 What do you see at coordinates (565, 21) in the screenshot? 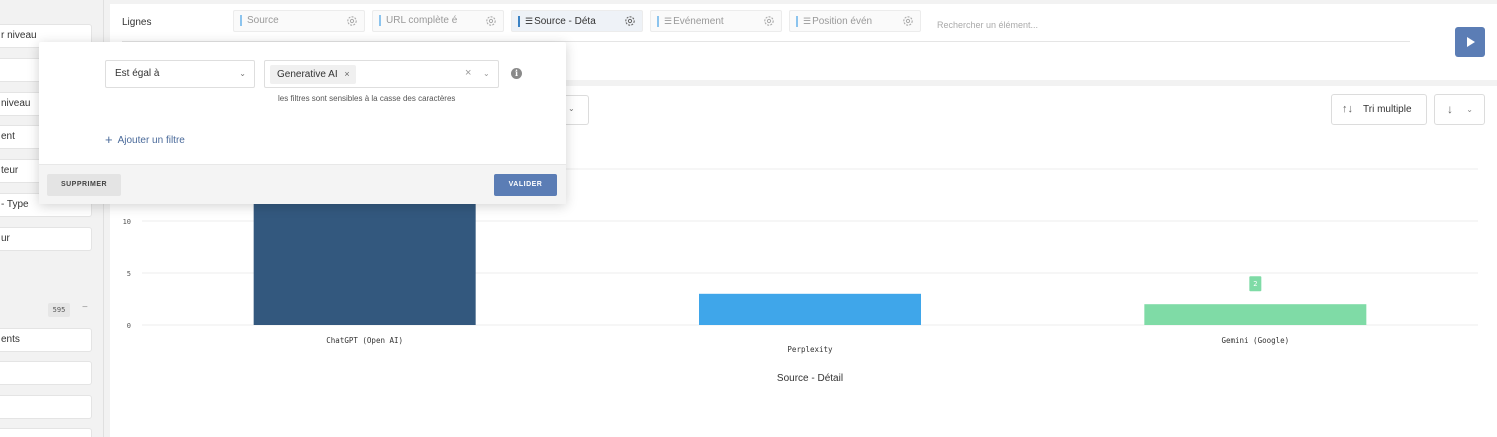
I see `chip-label: Source - Déta` at bounding box center [565, 21].